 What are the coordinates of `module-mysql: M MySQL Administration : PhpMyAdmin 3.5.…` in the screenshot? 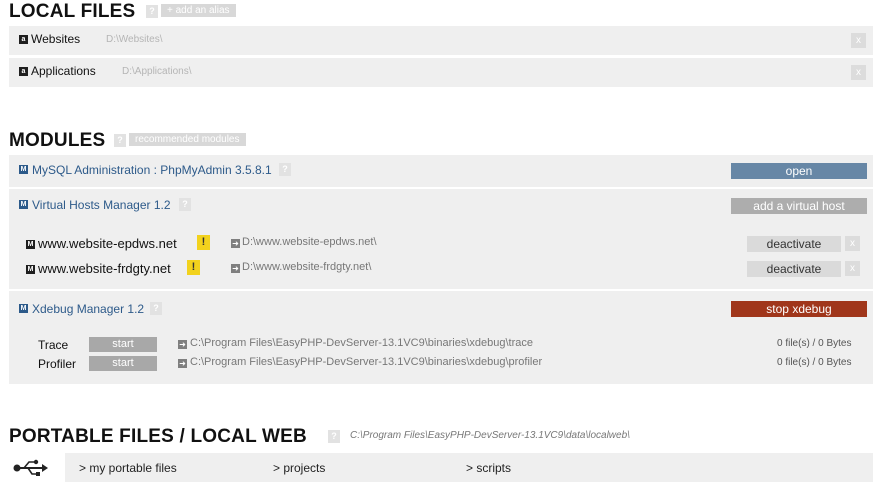 It's located at (441, 171).